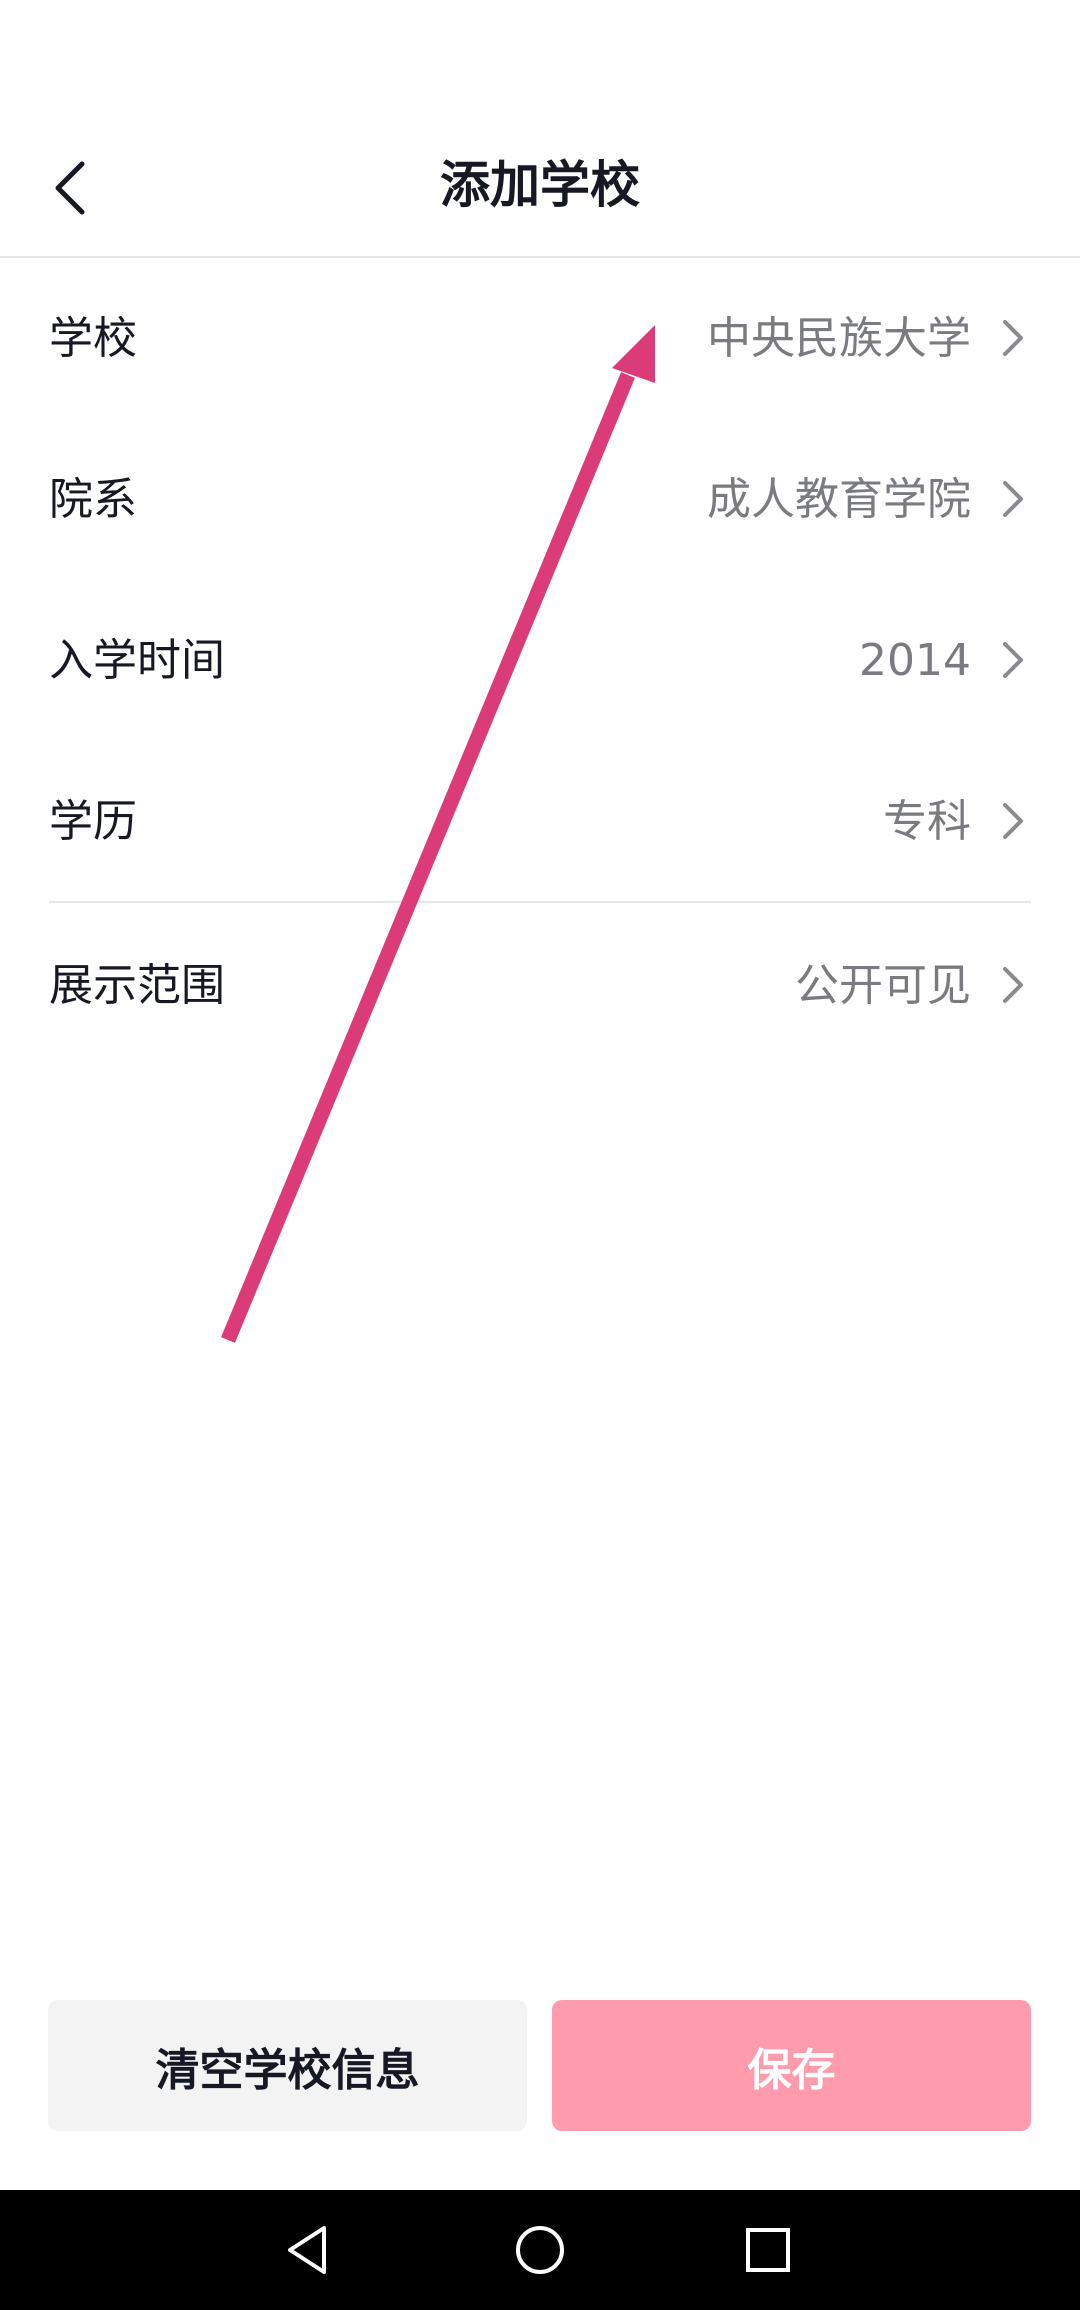  What do you see at coordinates (93, 338) in the screenshot?
I see `row-label-school: 学校` at bounding box center [93, 338].